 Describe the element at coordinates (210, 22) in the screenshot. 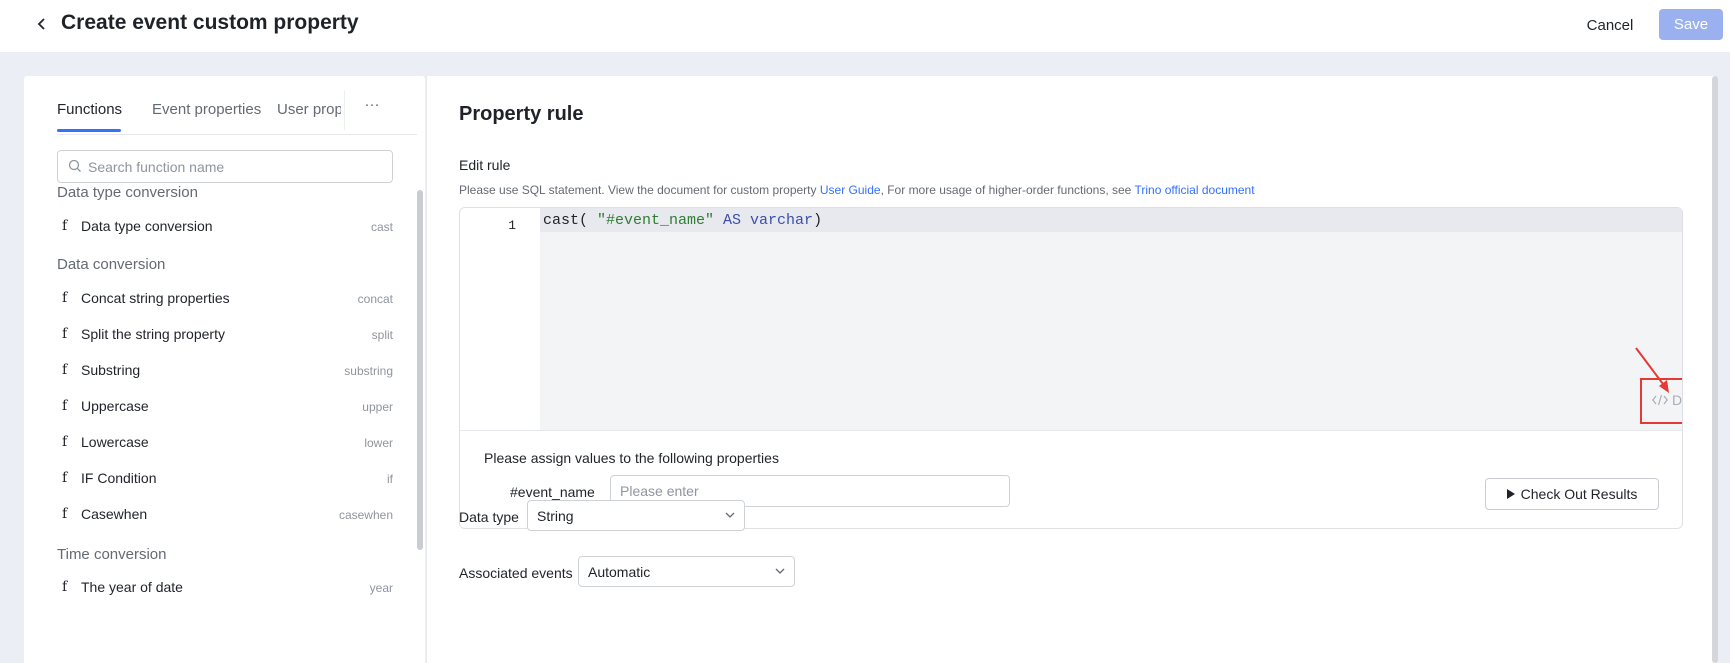

I see `page-title: Create event custom property` at that location.